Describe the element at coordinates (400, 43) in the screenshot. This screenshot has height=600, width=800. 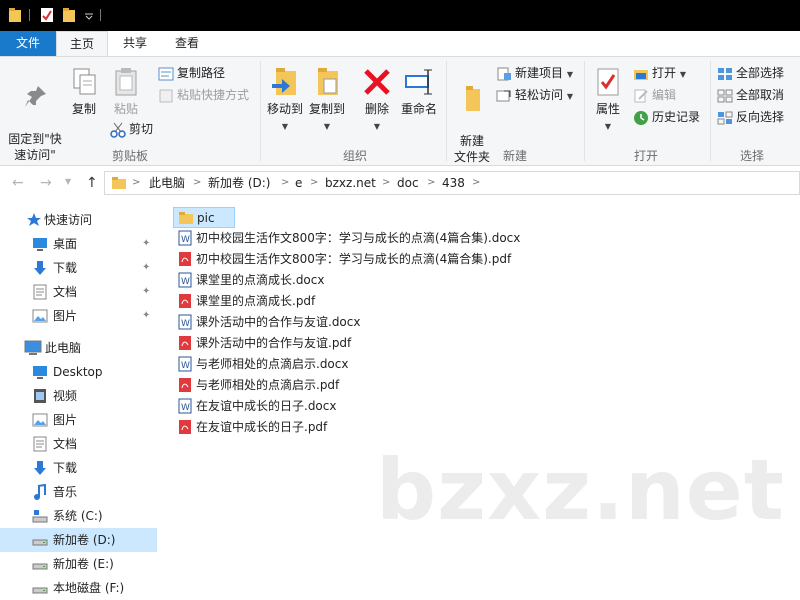
I see `ribbon-tabs: 文件 主页 共享 查看` at that location.